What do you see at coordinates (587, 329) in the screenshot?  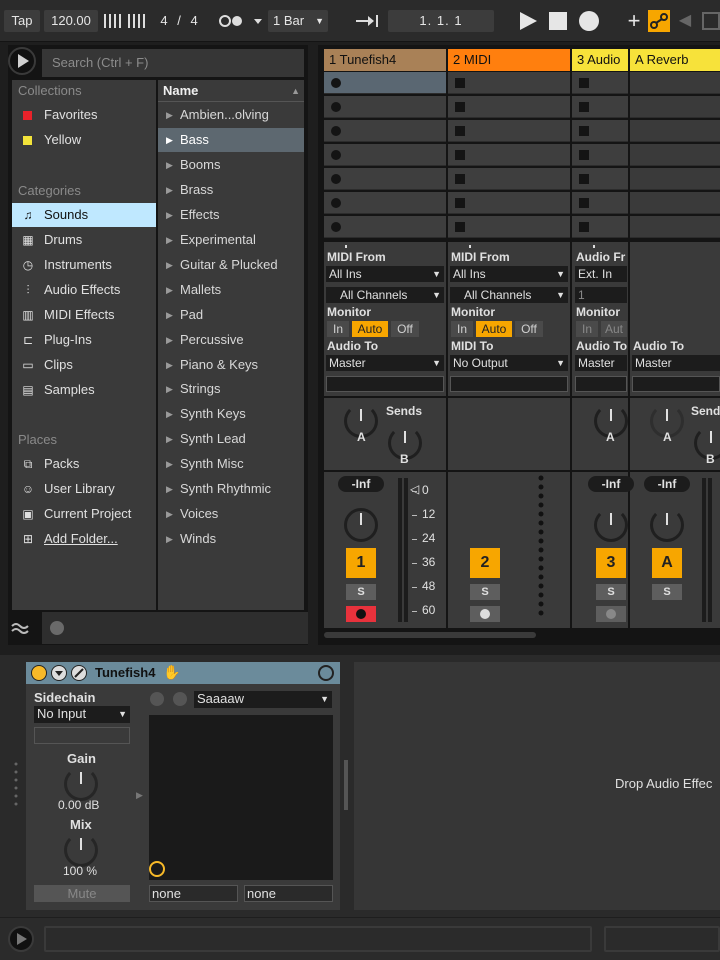 I see `track3-monitor-in: In` at bounding box center [587, 329].